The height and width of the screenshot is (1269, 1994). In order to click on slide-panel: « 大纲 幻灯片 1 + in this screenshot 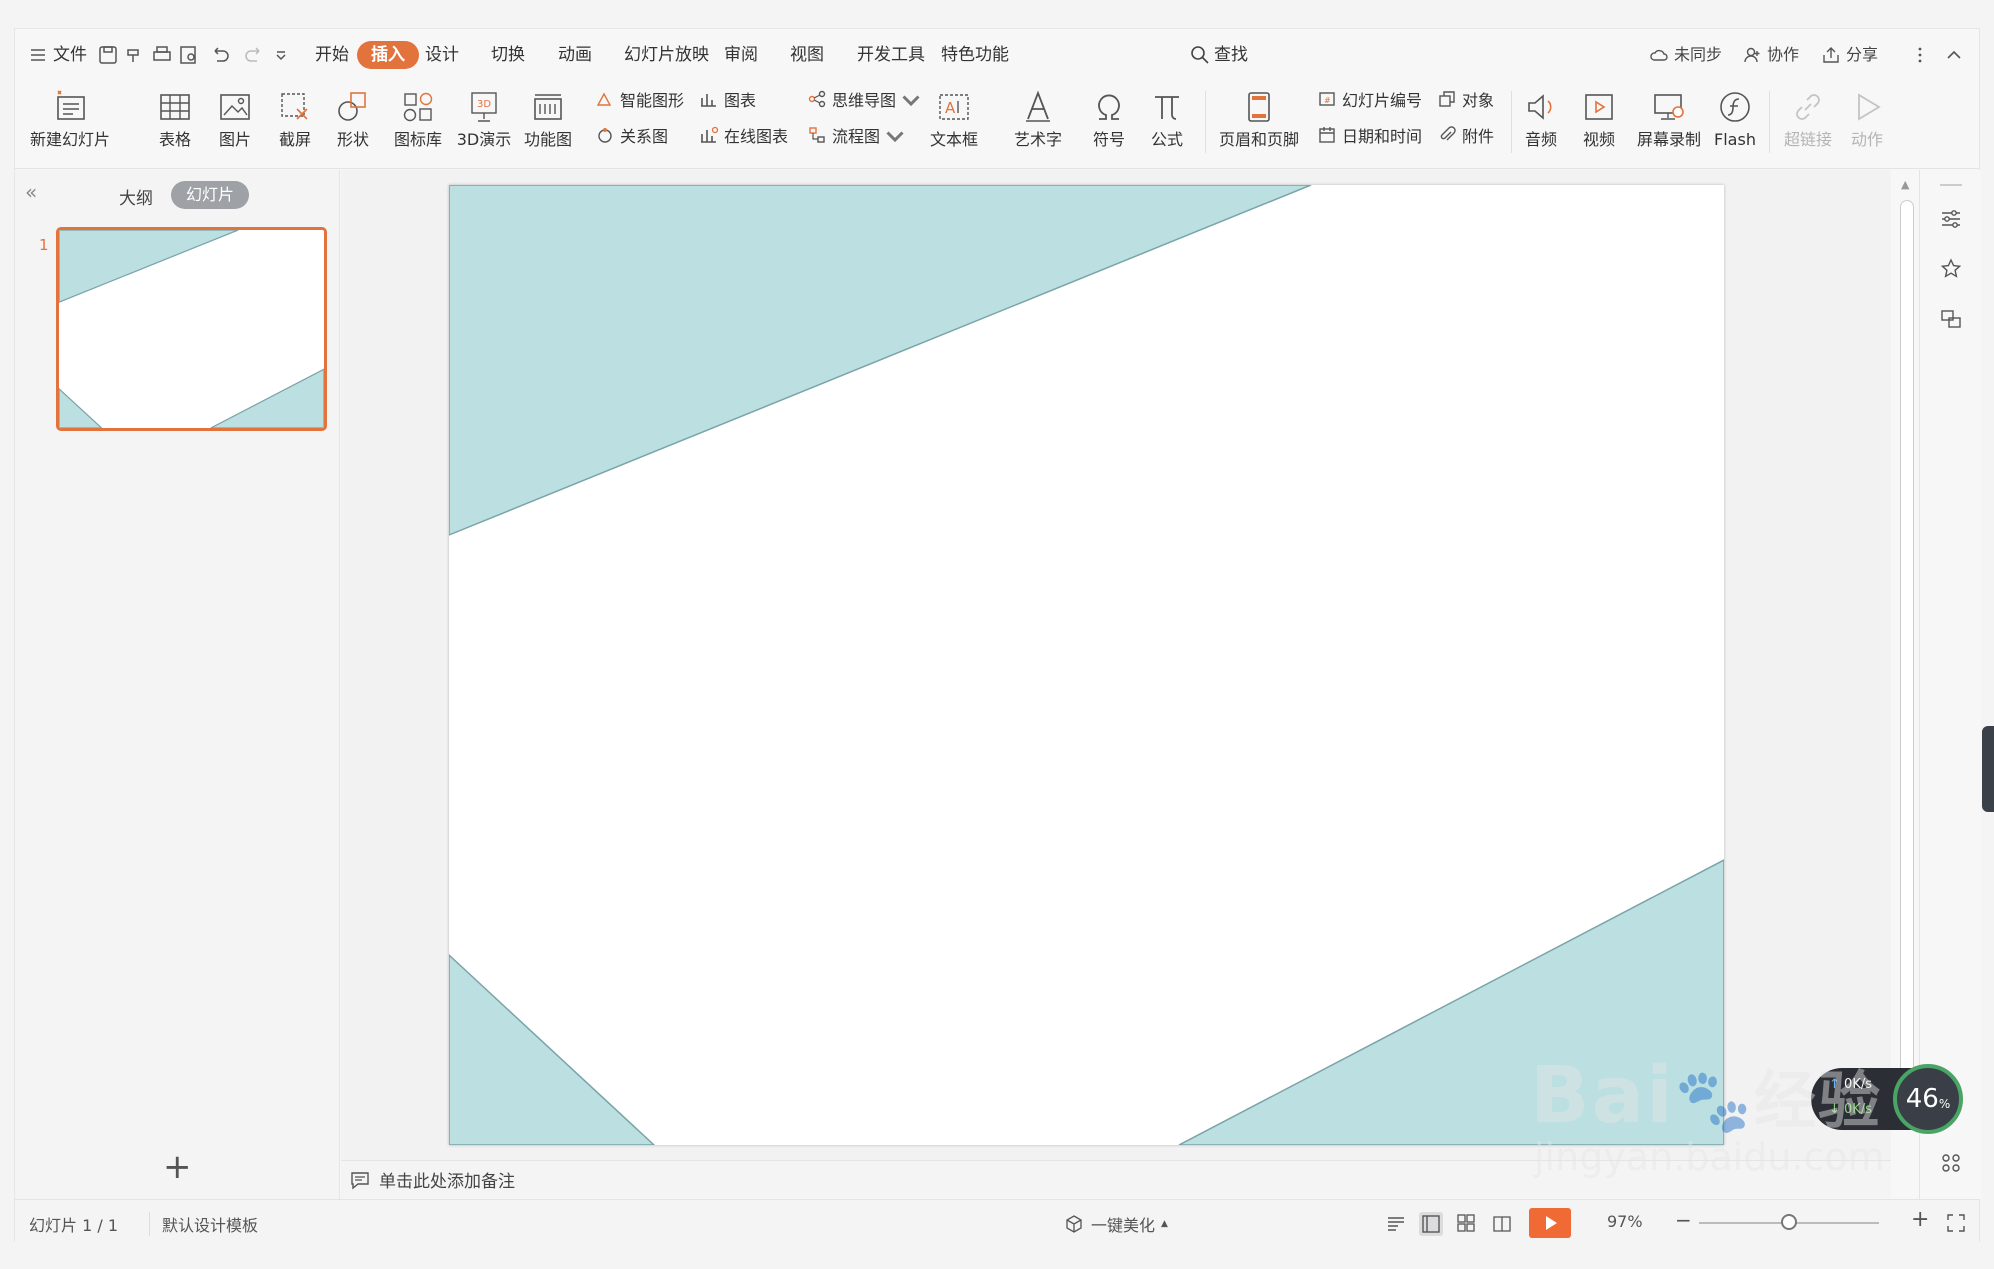, I will do `click(177, 684)`.